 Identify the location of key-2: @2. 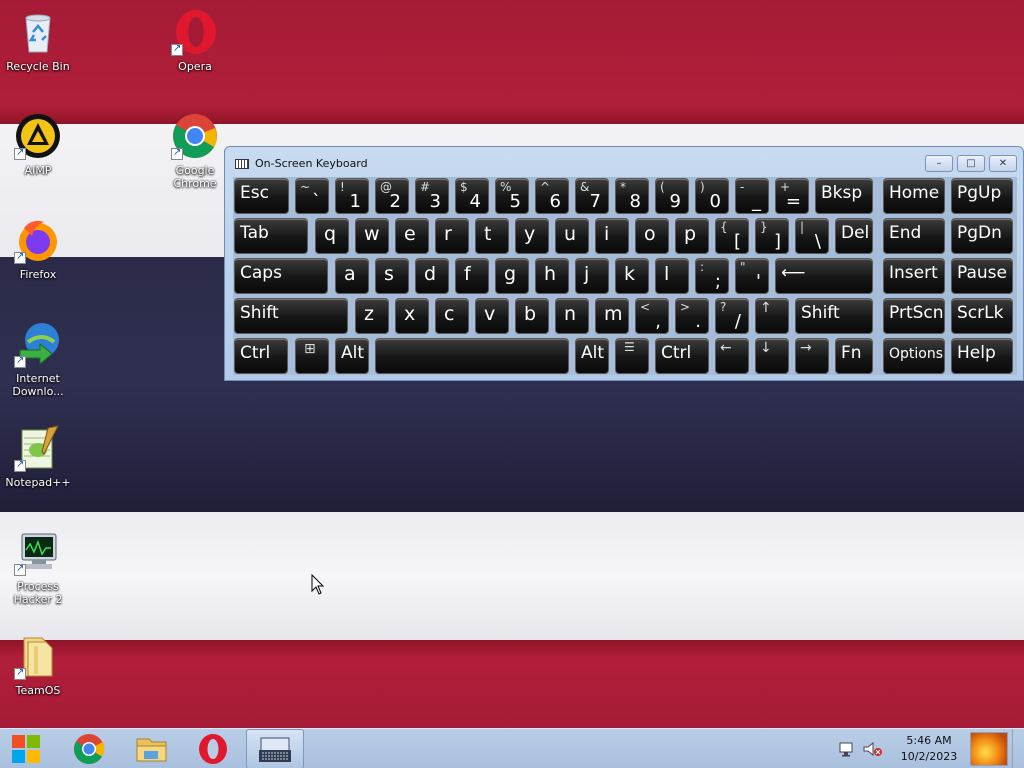
(392, 196).